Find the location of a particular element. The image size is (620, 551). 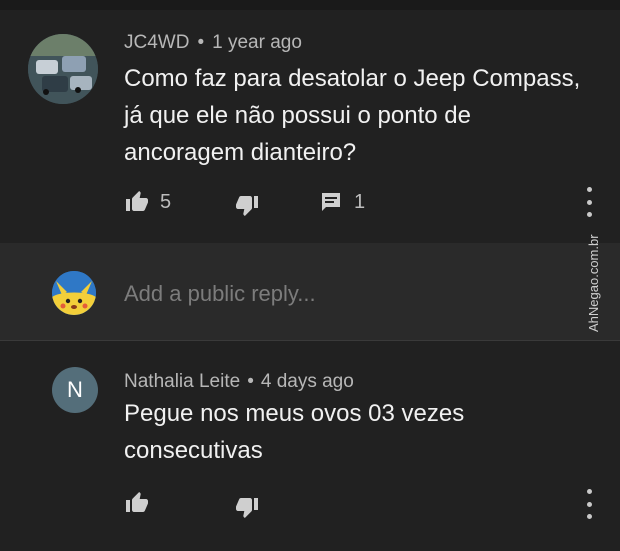

like-button is located at coordinates (137, 503).